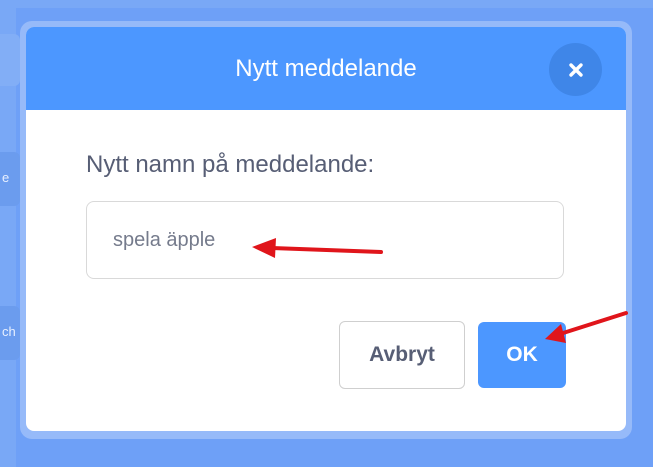  Describe the element at coordinates (402, 355) in the screenshot. I see `cancel-button: Avbryt` at that location.